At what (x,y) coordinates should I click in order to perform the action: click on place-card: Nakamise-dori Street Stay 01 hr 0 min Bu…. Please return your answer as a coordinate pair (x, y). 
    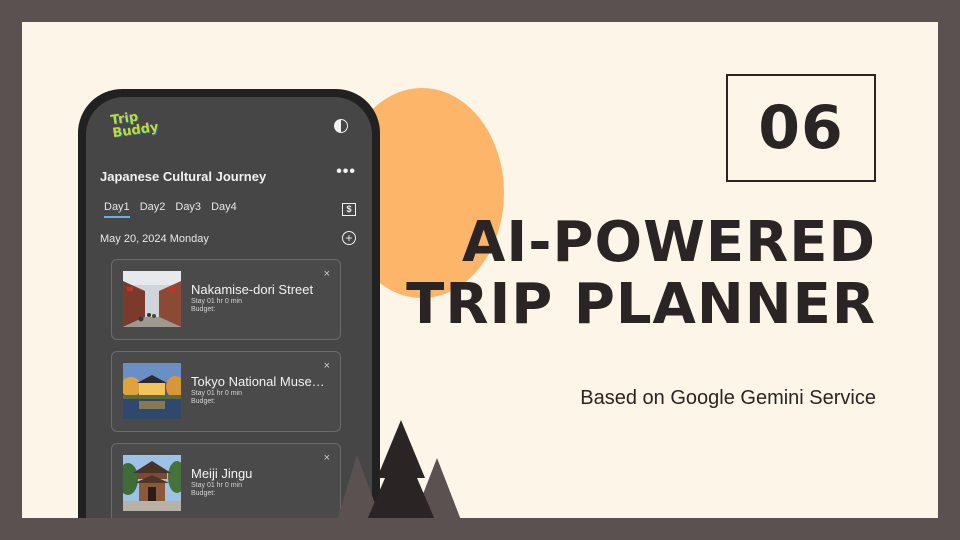
    Looking at the image, I should click on (226, 299).